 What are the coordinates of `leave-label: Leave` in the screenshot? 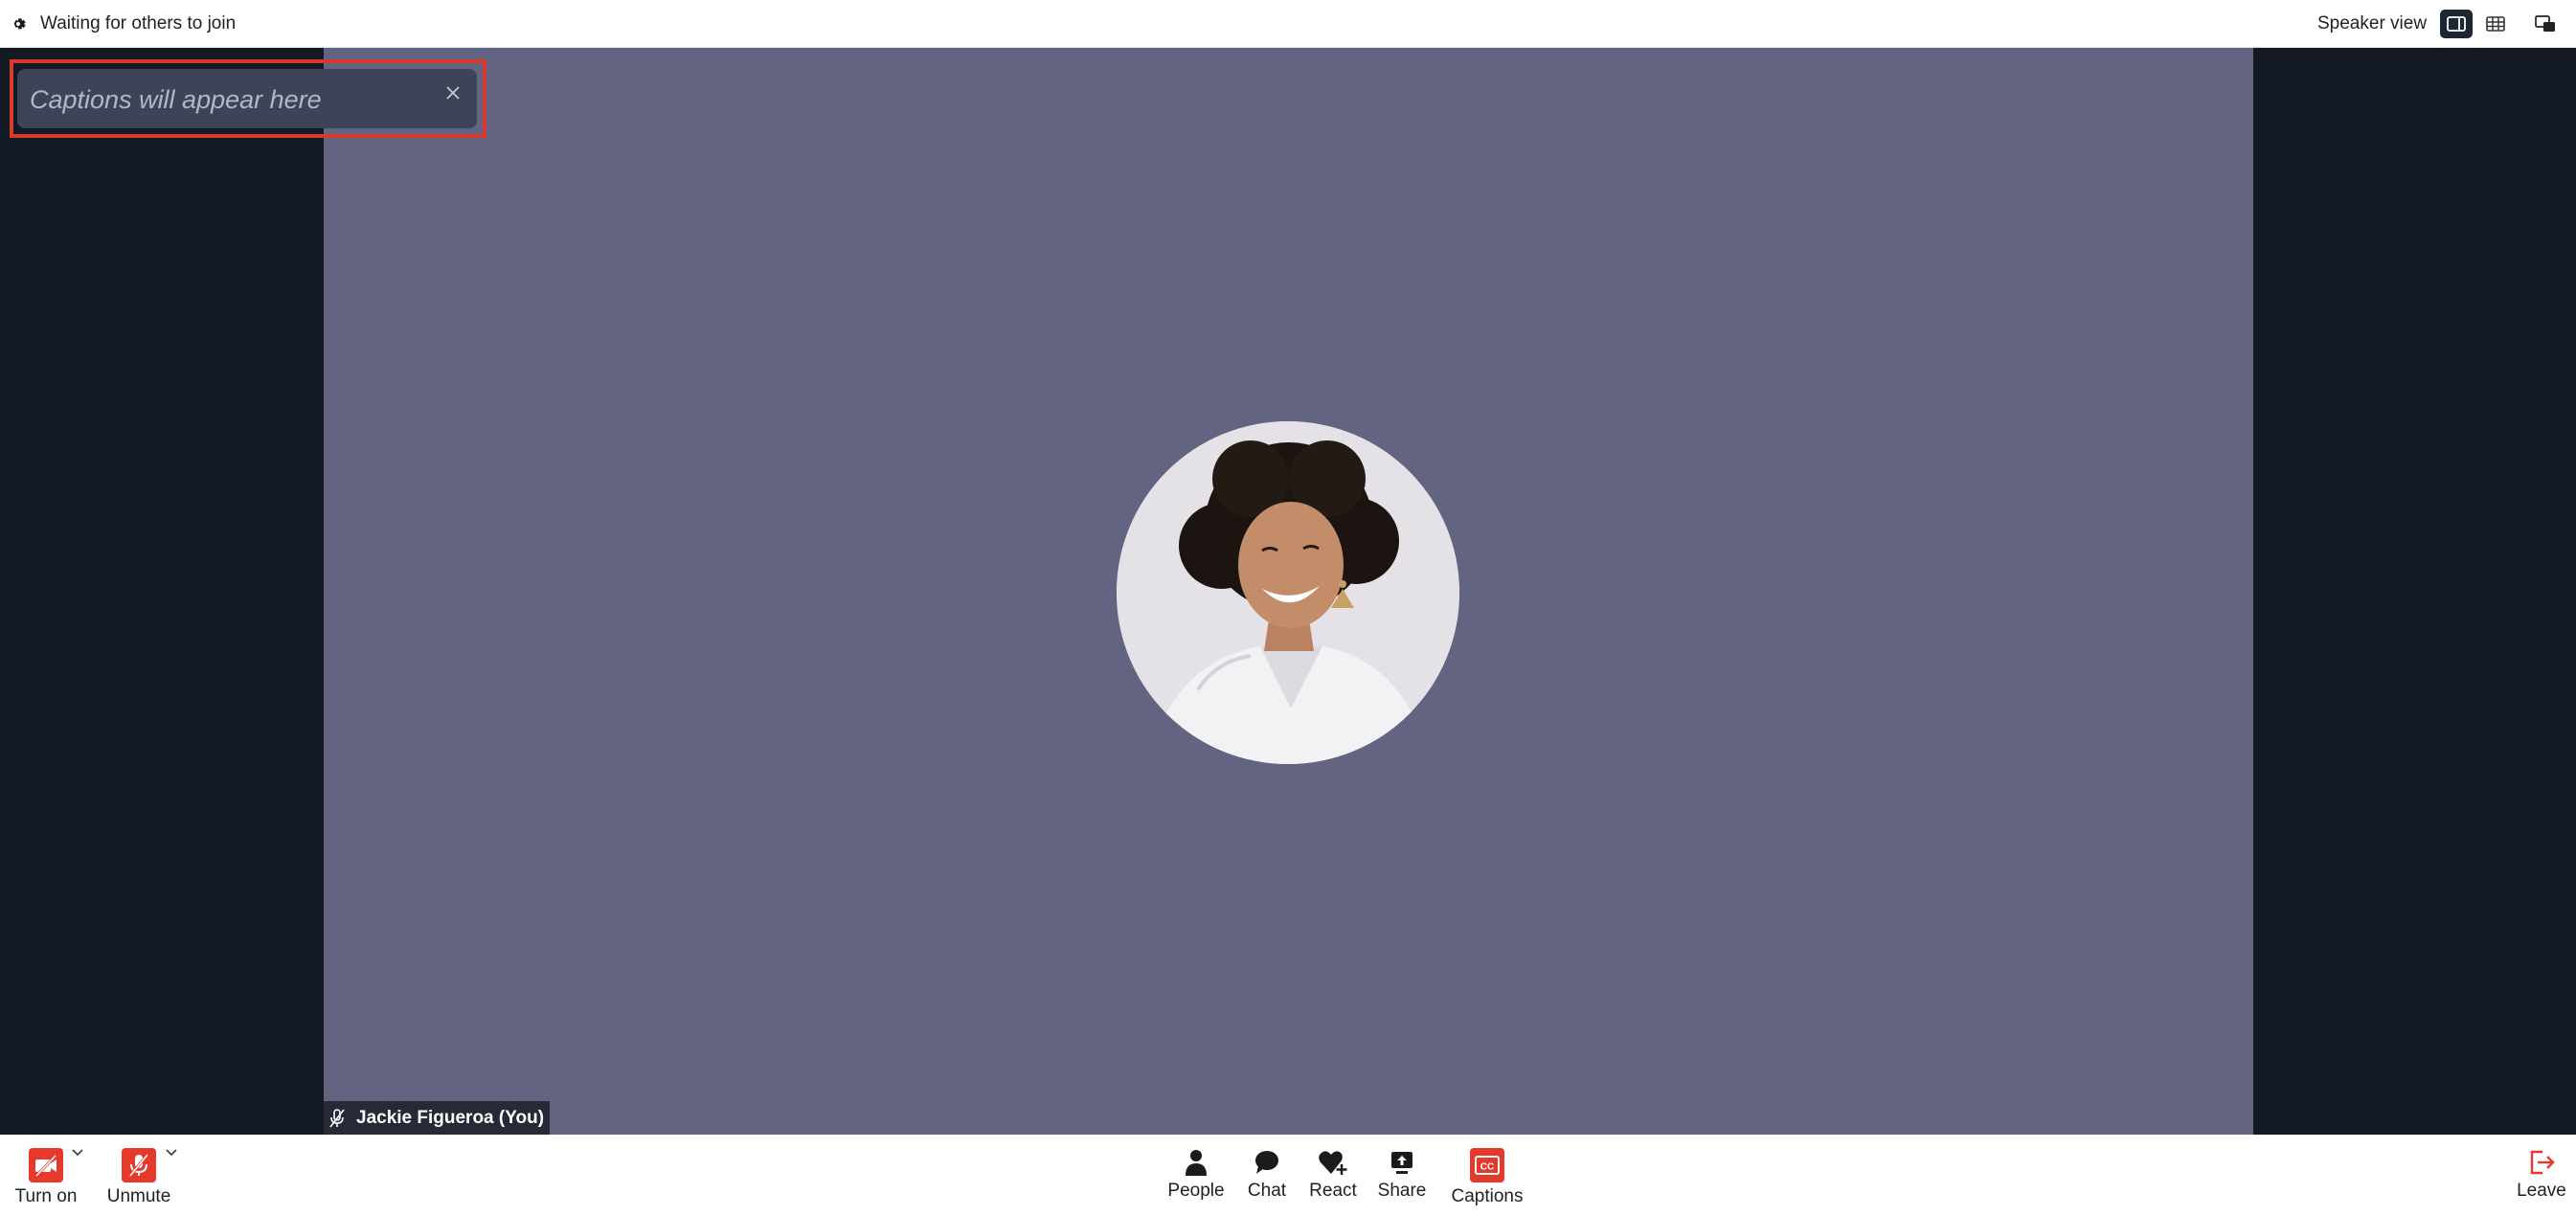 It's located at (2541, 1191).